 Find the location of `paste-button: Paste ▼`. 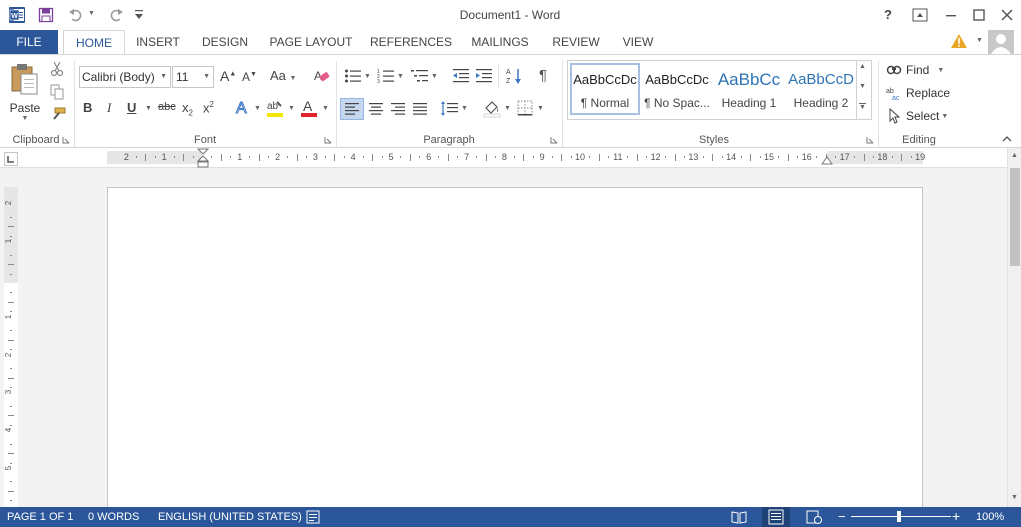

paste-button: Paste ▼ is located at coordinates (25, 92).